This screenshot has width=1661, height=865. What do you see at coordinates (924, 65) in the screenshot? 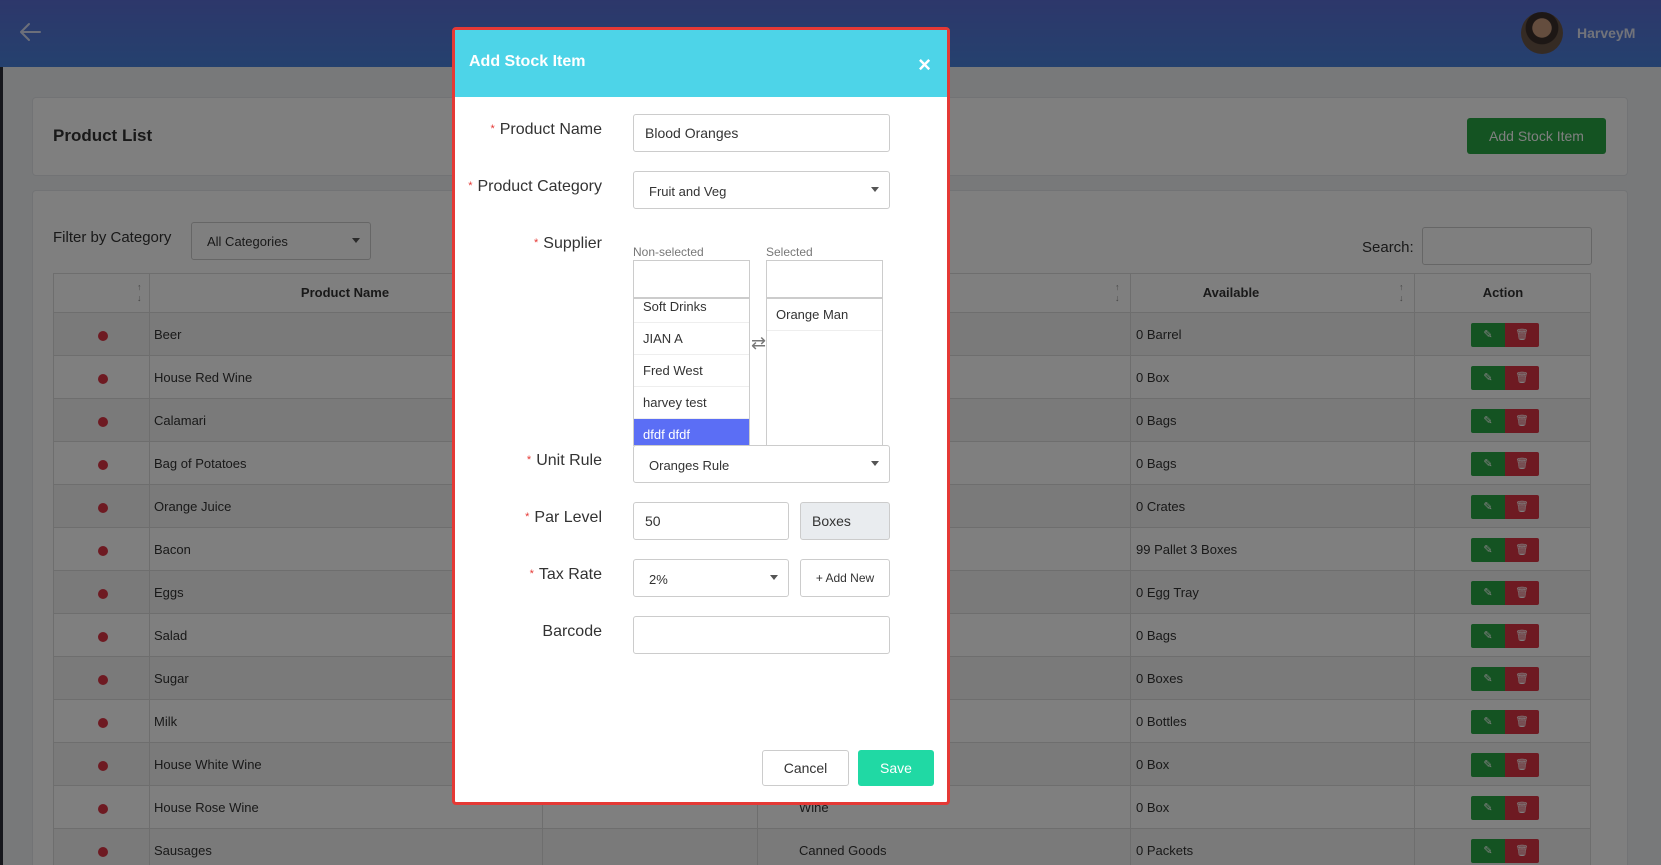
I see `close-icon: ×` at bounding box center [924, 65].